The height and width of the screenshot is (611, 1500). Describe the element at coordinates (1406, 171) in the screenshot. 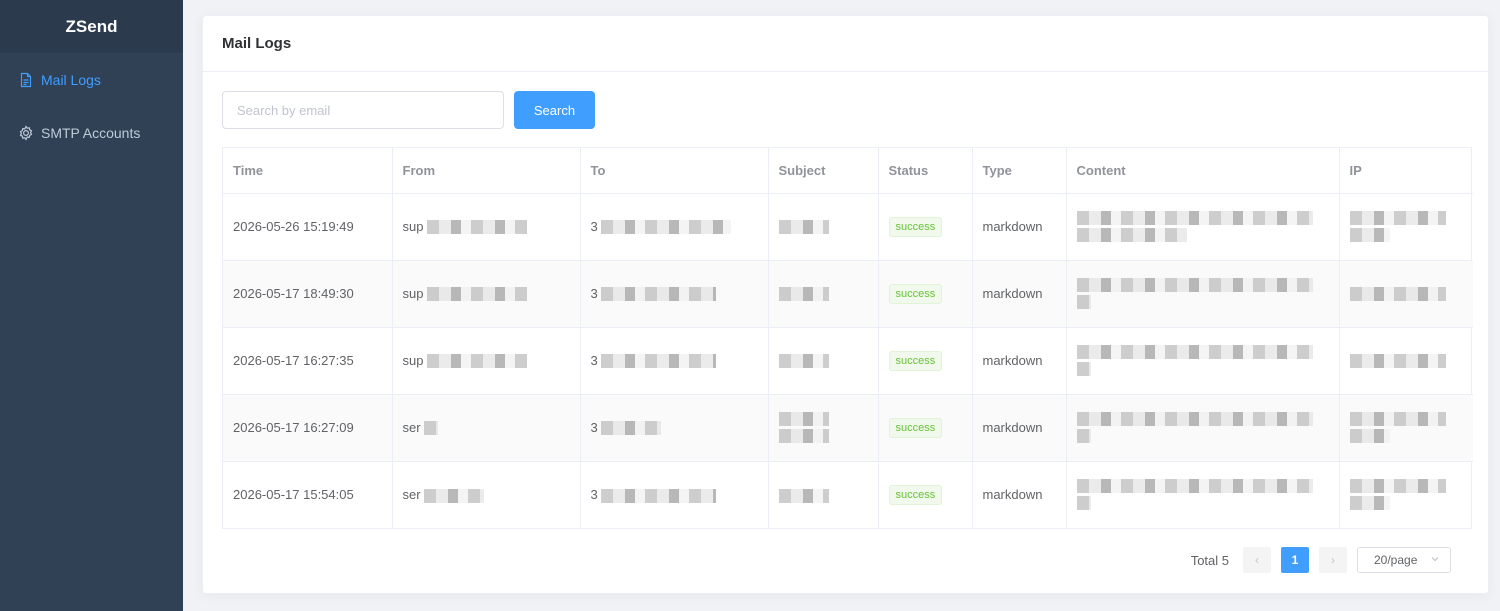

I see `column-header-ip: IP` at that location.